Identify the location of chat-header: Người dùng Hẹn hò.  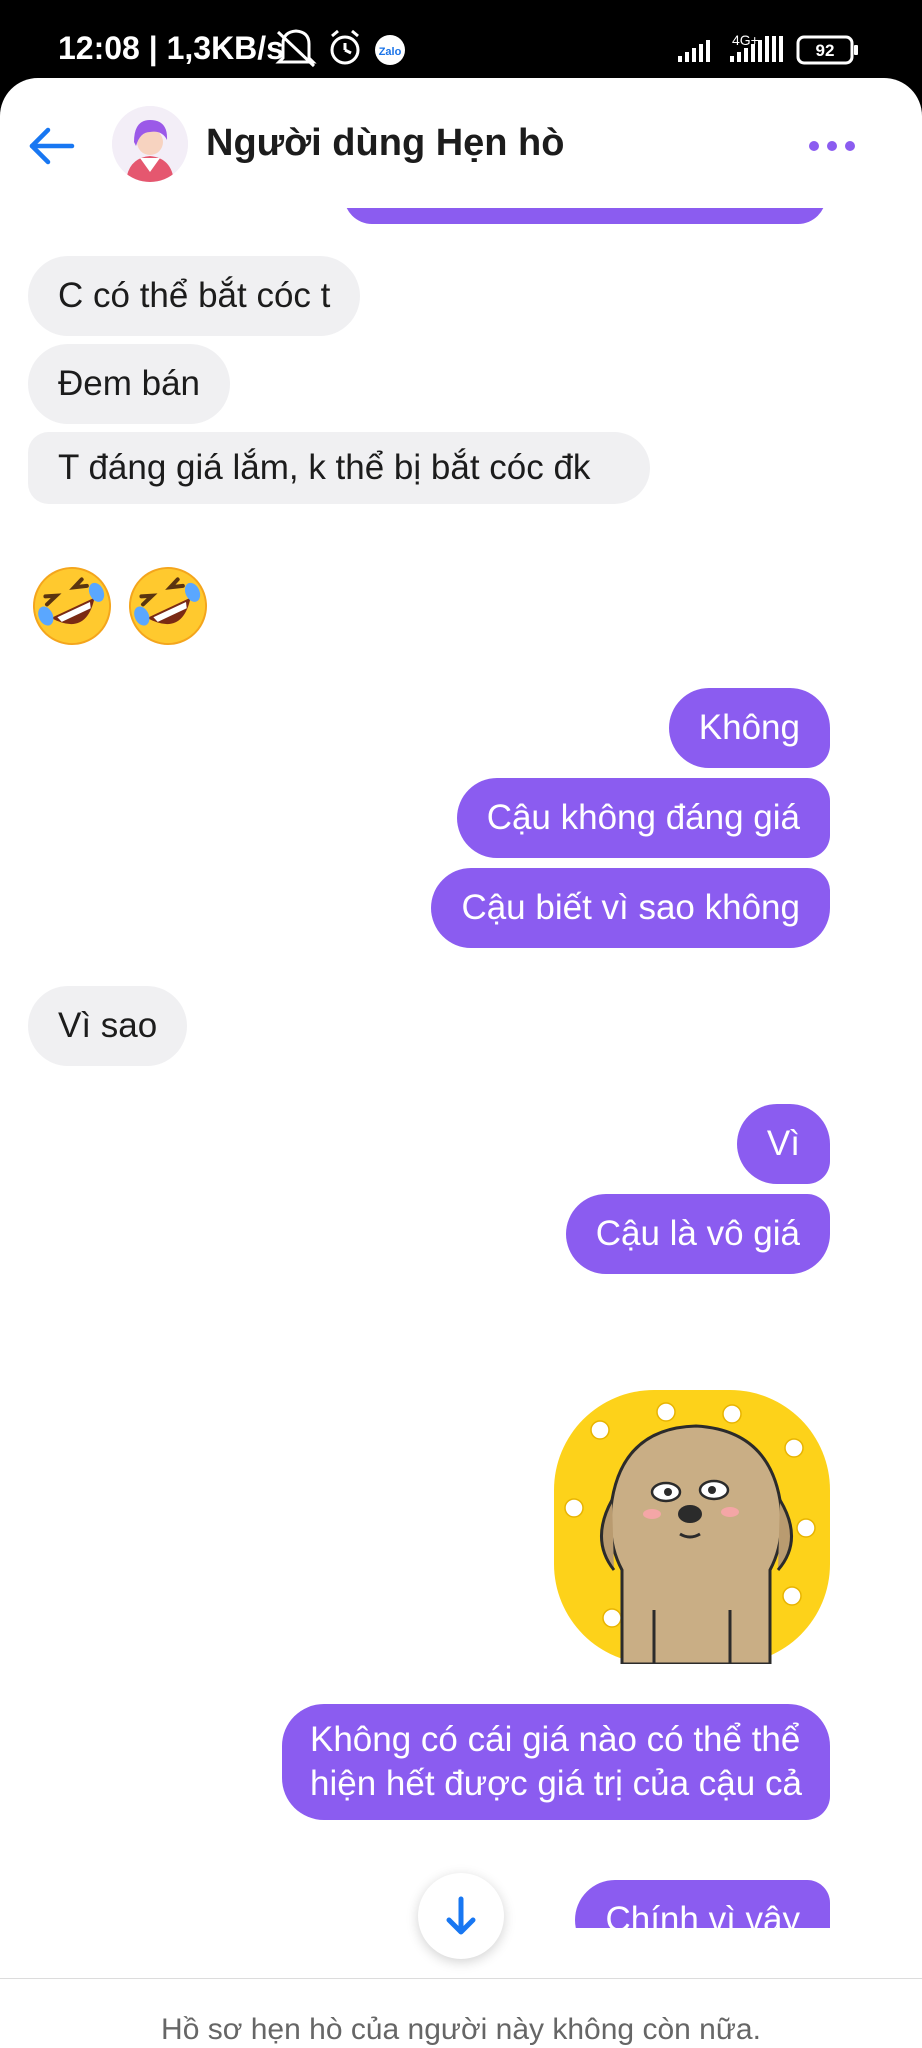
(461, 143).